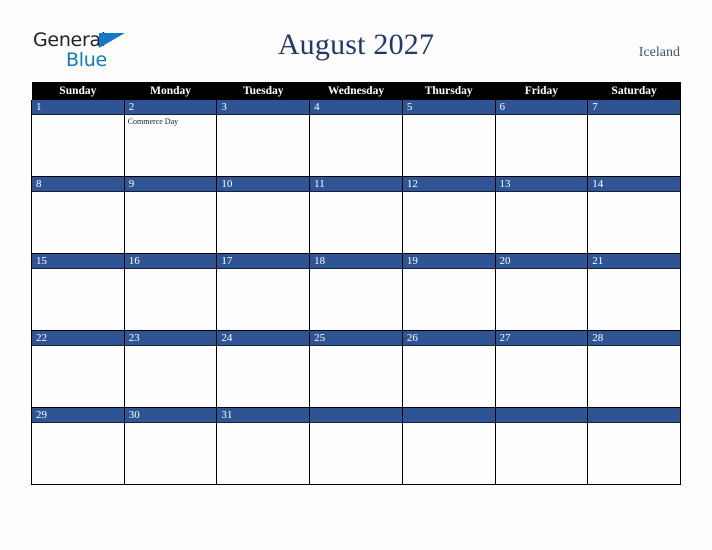 The image size is (712, 550). What do you see at coordinates (356, 338) in the screenshot?
I see `day-number: 25` at bounding box center [356, 338].